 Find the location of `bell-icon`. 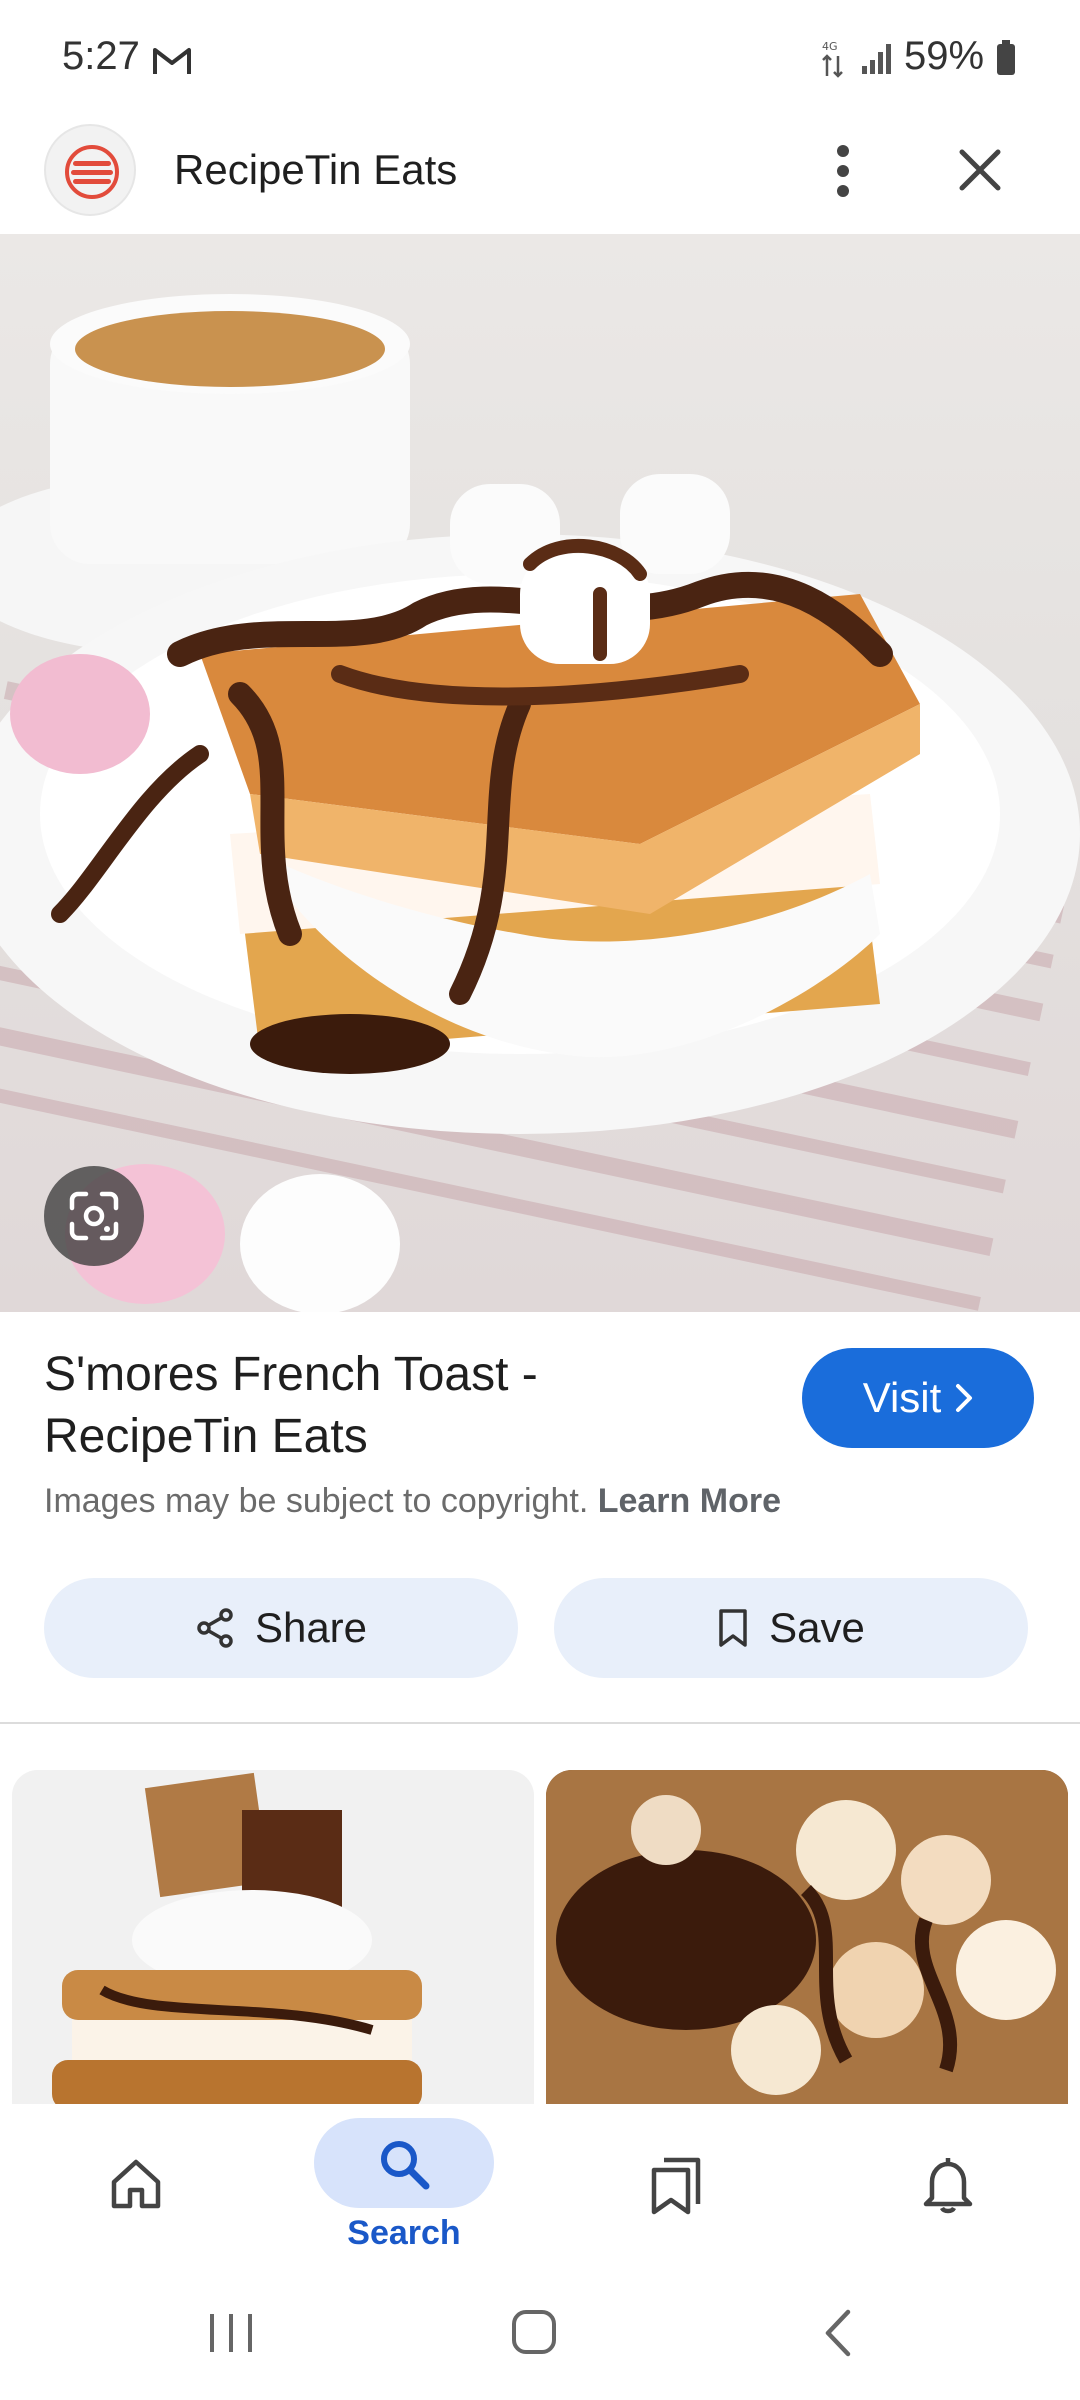

bell-icon is located at coordinates (948, 2186).